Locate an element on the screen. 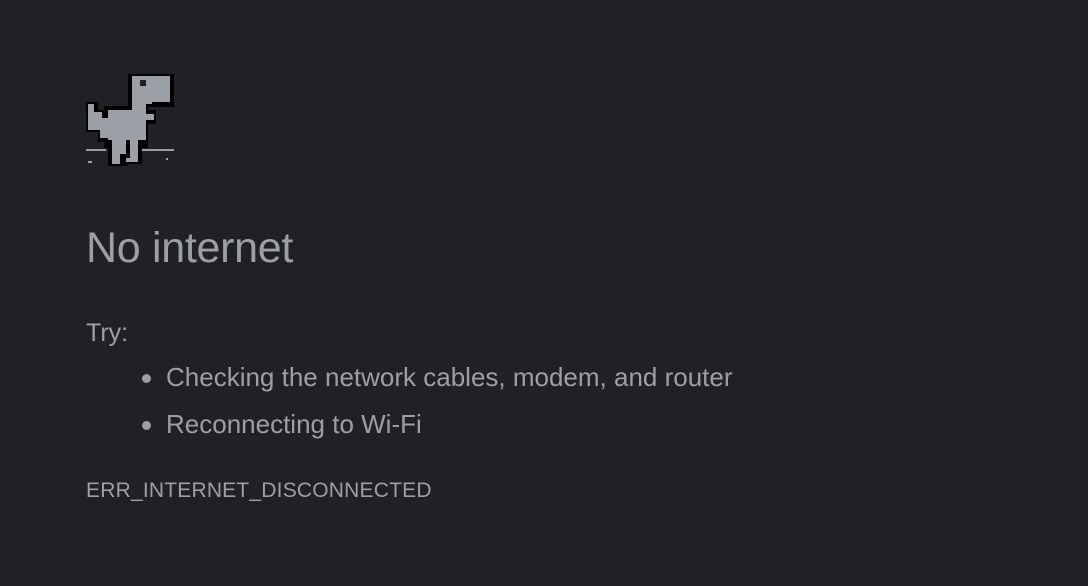 This screenshot has height=586, width=1088. suggestion-reconnect-wifi: Reconnecting to Wi-Fi is located at coordinates (564, 424).